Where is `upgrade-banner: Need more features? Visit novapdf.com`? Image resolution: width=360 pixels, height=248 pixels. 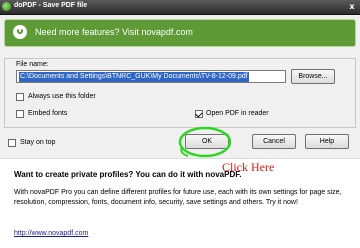 upgrade-banner: Need more features? Visit novapdf.com is located at coordinates (180, 33).